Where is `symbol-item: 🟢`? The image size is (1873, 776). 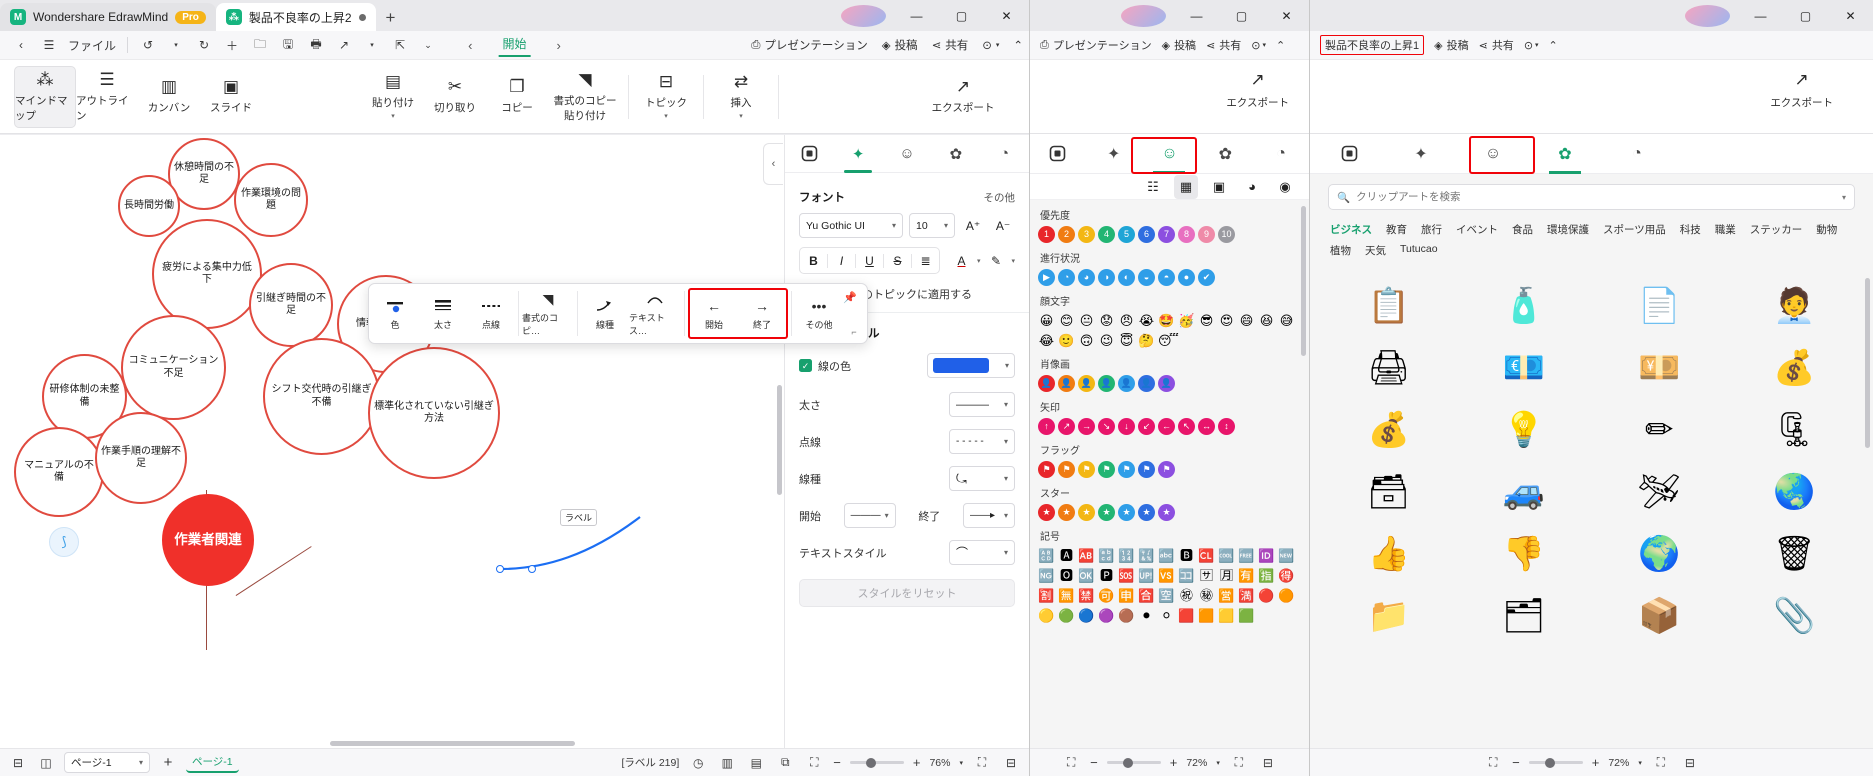
symbol-item: 🟢 is located at coordinates (1066, 615).